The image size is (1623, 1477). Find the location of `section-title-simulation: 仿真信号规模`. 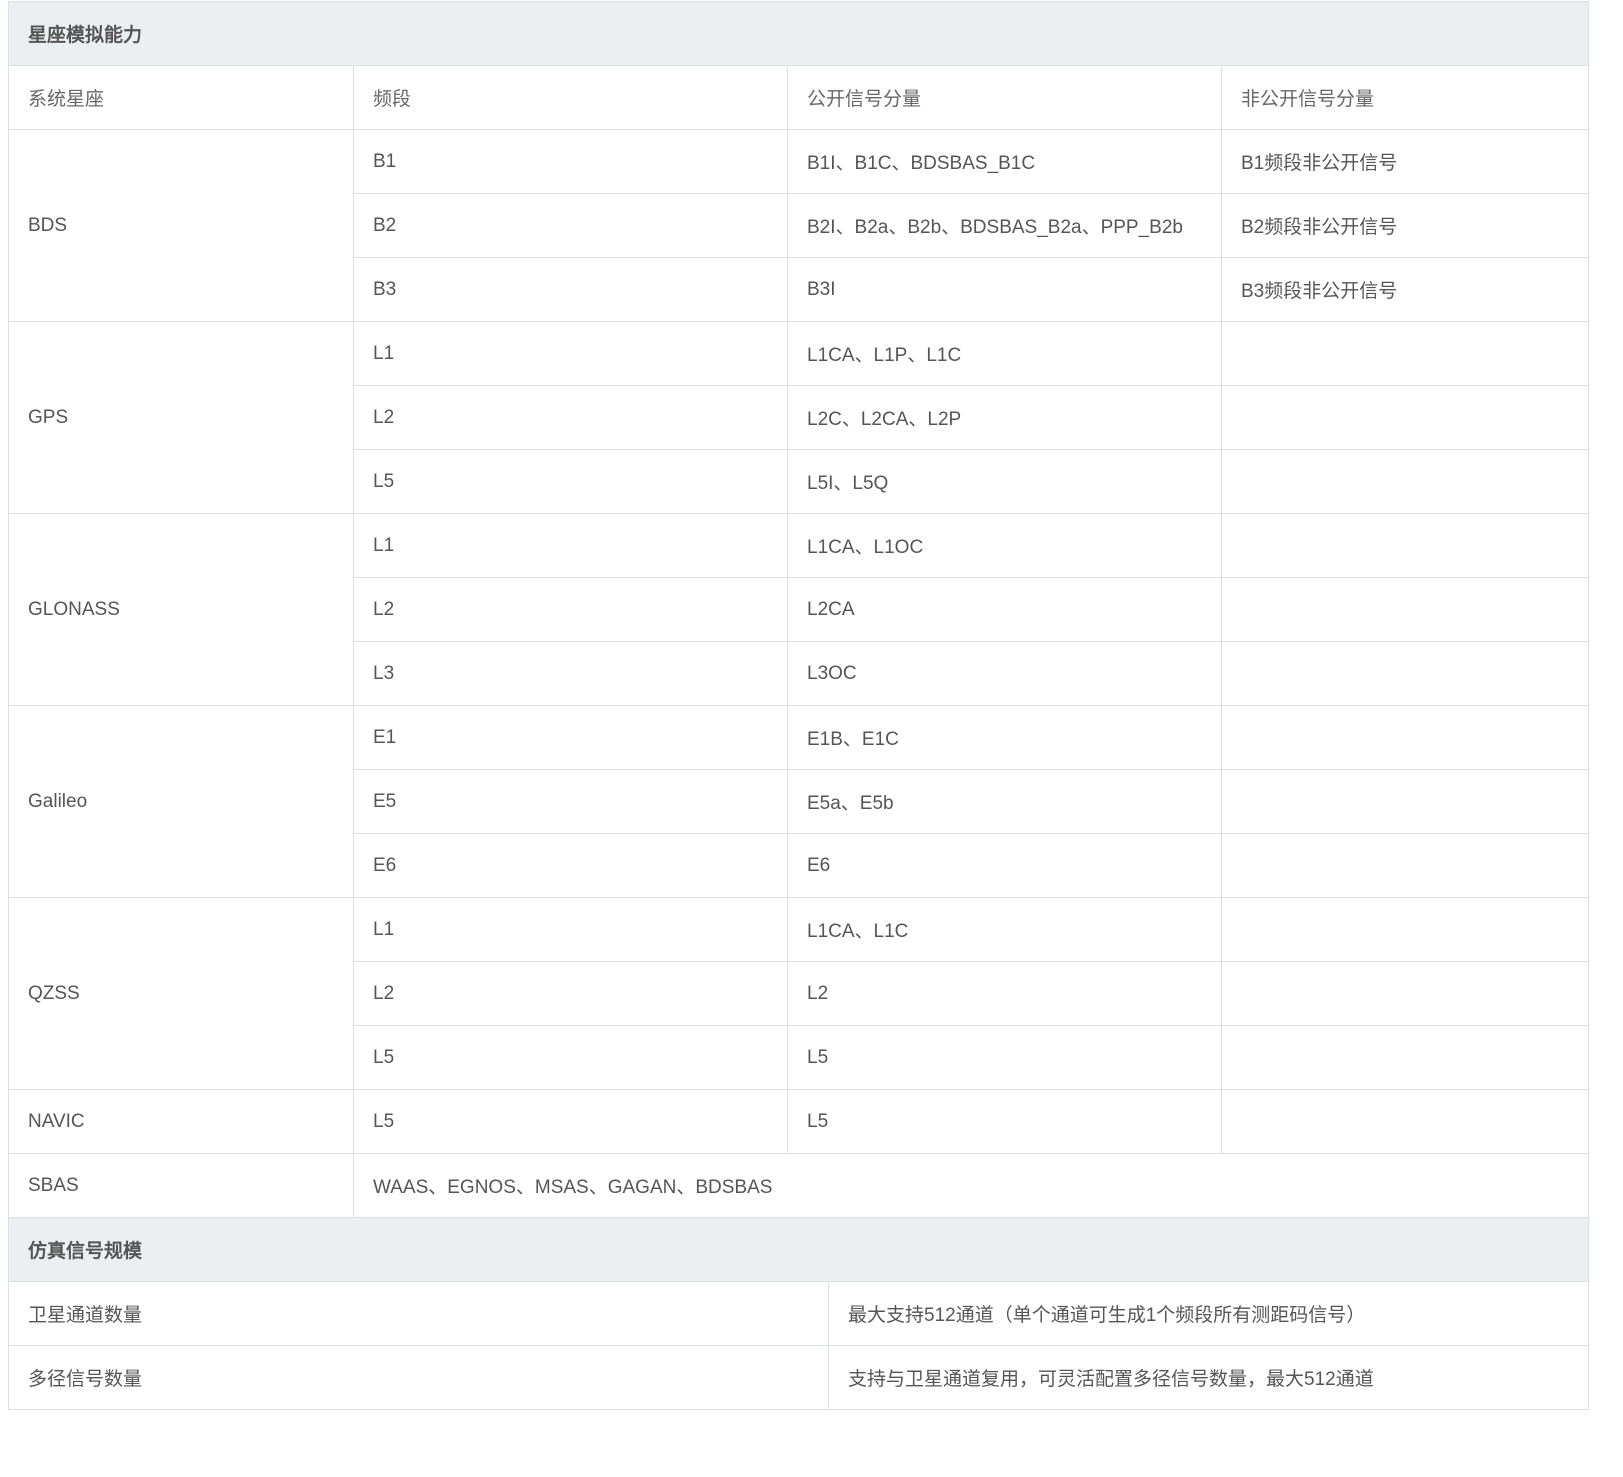

section-title-simulation: 仿真信号规模 is located at coordinates (798, 1250).